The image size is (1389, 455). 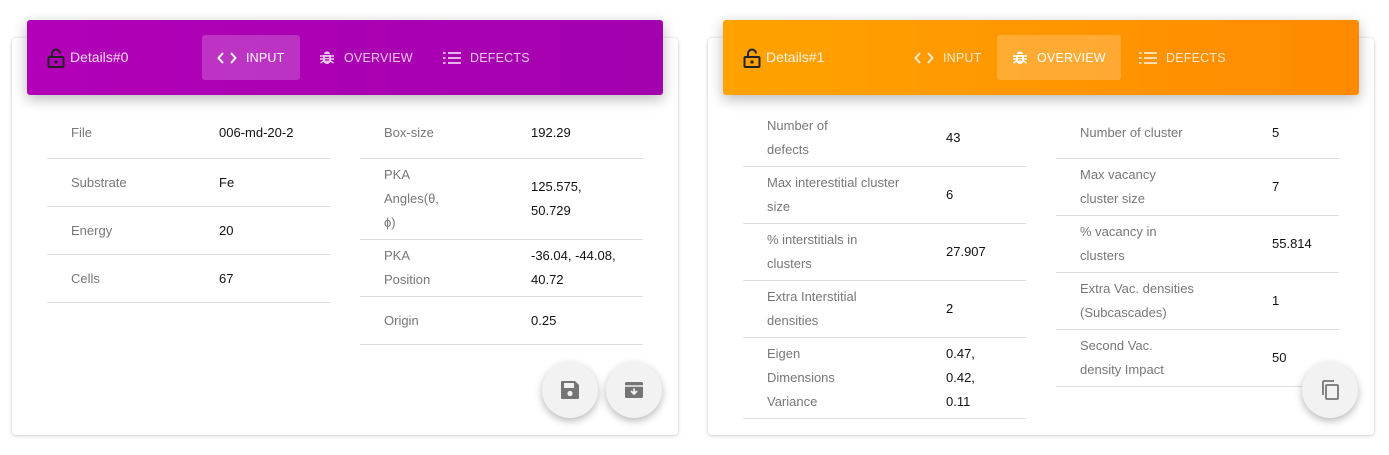 What do you see at coordinates (99, 182) in the screenshot?
I see `row-label: Substrate` at bounding box center [99, 182].